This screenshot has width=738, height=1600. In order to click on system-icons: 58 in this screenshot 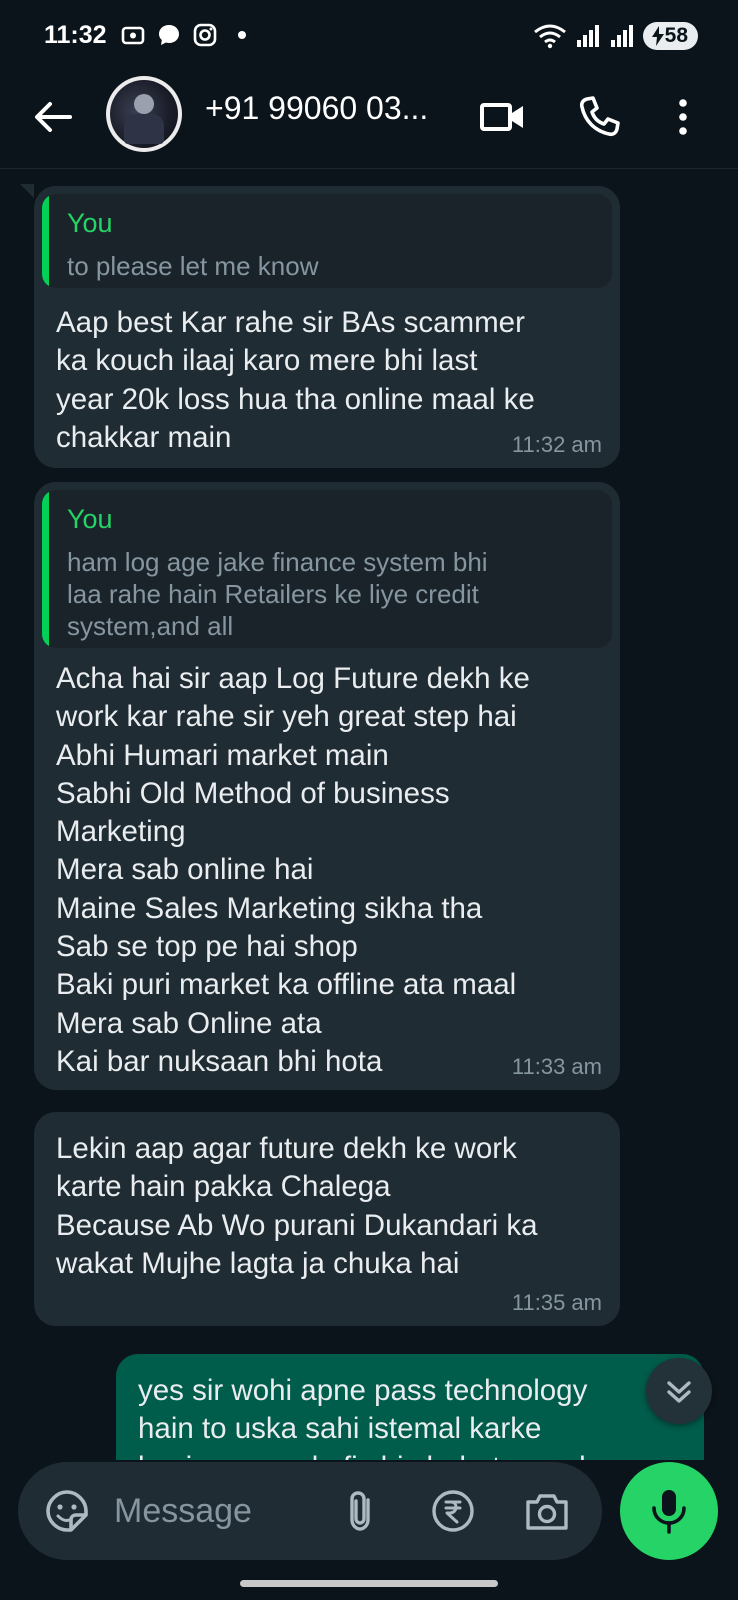, I will do `click(615, 36)`.